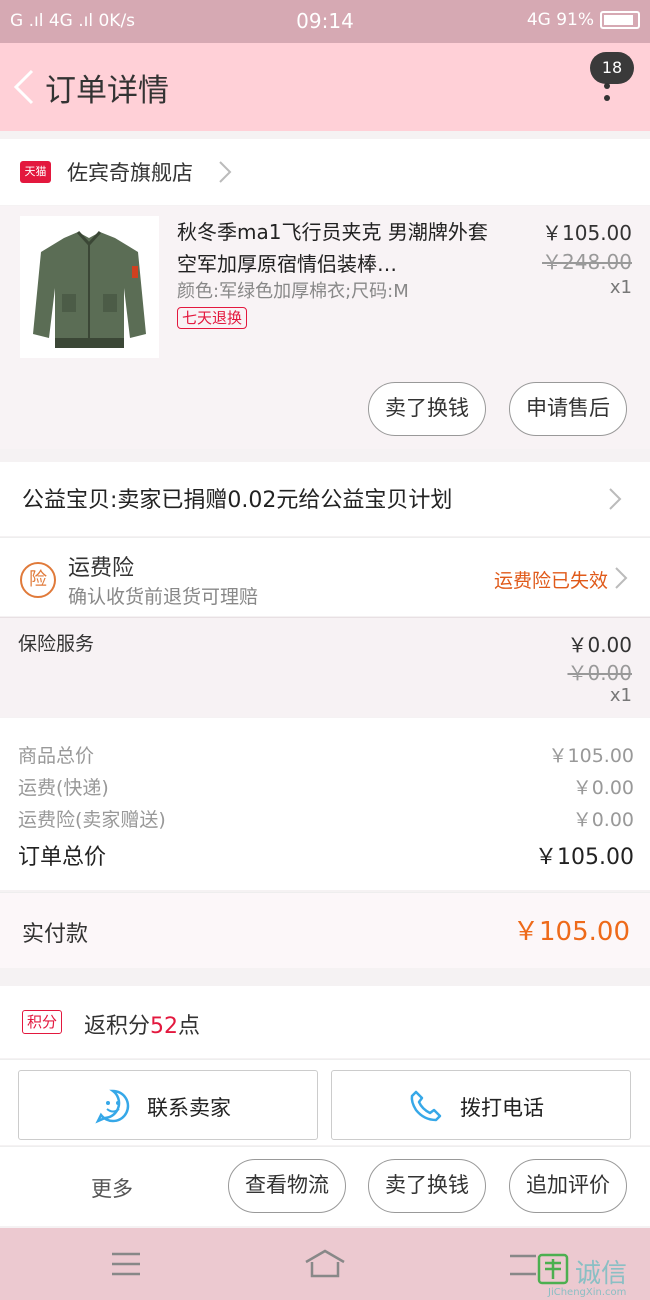 This screenshot has height=1300, width=650. What do you see at coordinates (568, 1186) in the screenshot?
I see `add-review-button: 追加评价` at bounding box center [568, 1186].